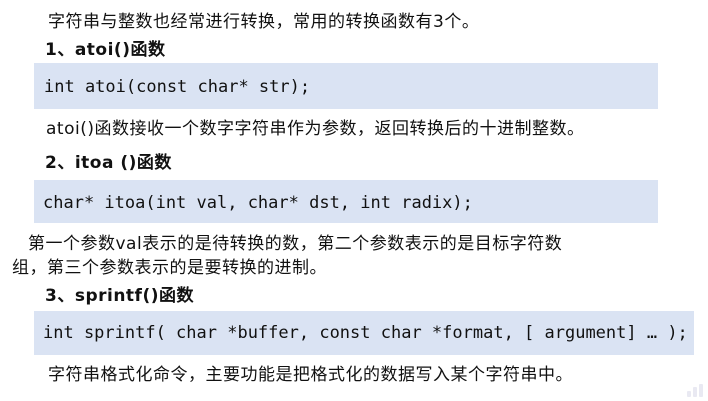 Image resolution: width=708 pixels, height=401 pixels. What do you see at coordinates (169, 268) in the screenshot?
I see `description-itoa-line-2: 组，第三个参数表示的是要转换的进制。` at bounding box center [169, 268].